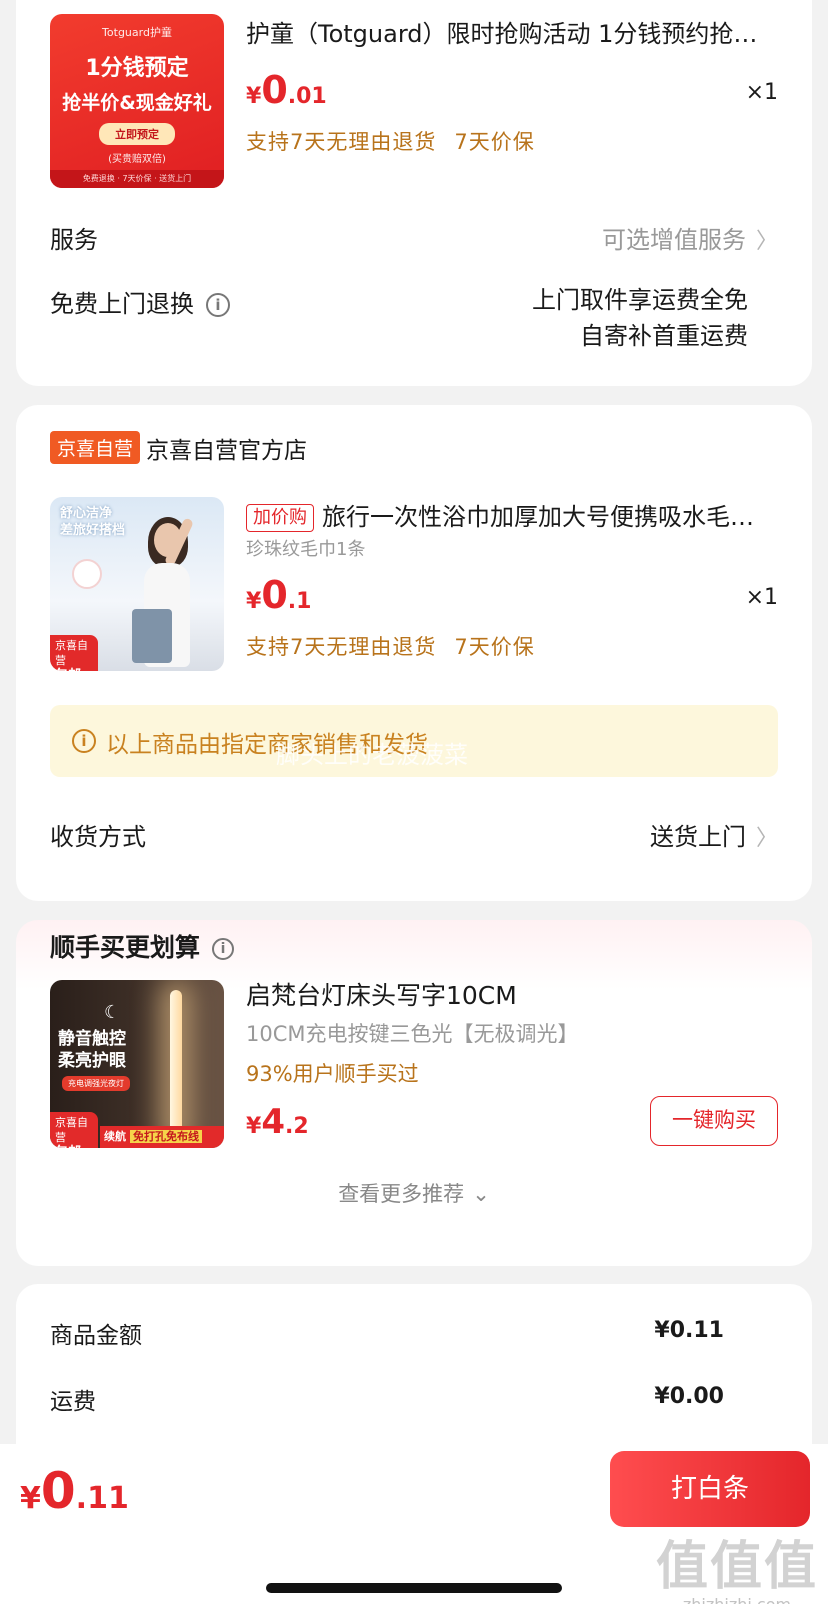 The image size is (828, 1604). I want to click on site-watermark-big: 值值值, so click(736, 1567).